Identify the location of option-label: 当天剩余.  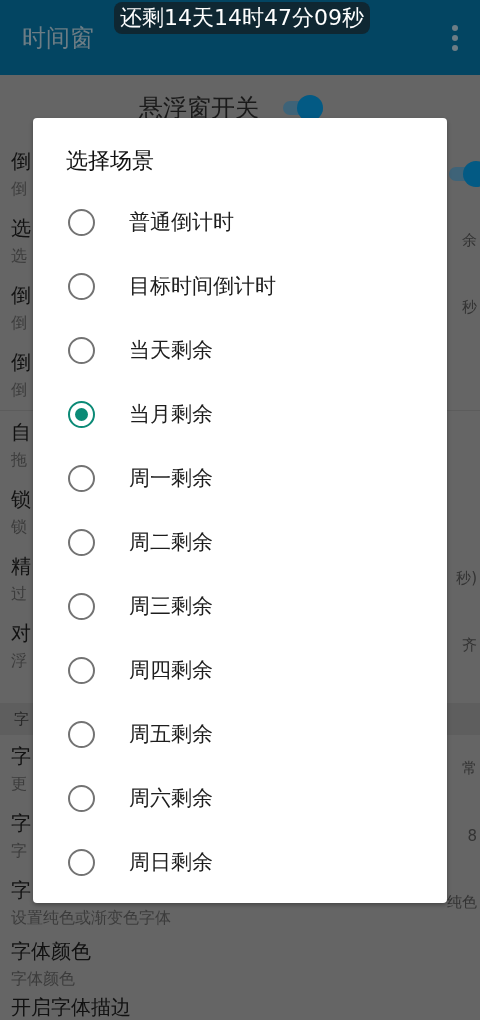
(171, 350).